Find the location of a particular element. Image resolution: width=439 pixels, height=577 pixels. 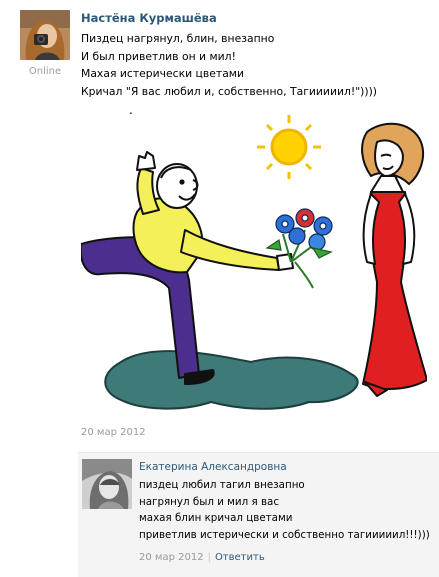

post-text-line: И был приветлив он и мил! is located at coordinates (158, 56).